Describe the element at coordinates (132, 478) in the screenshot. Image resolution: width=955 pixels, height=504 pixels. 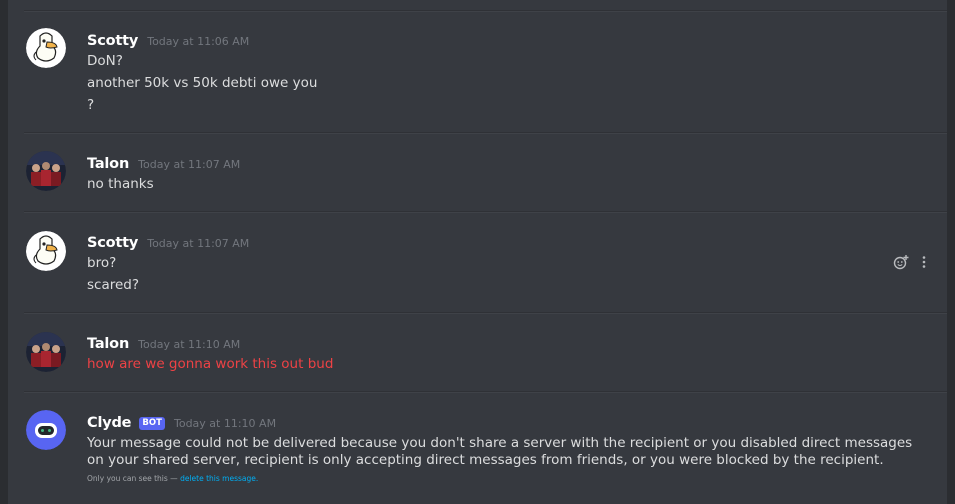
I see `ephemeral-label: Only you can see this —` at that location.